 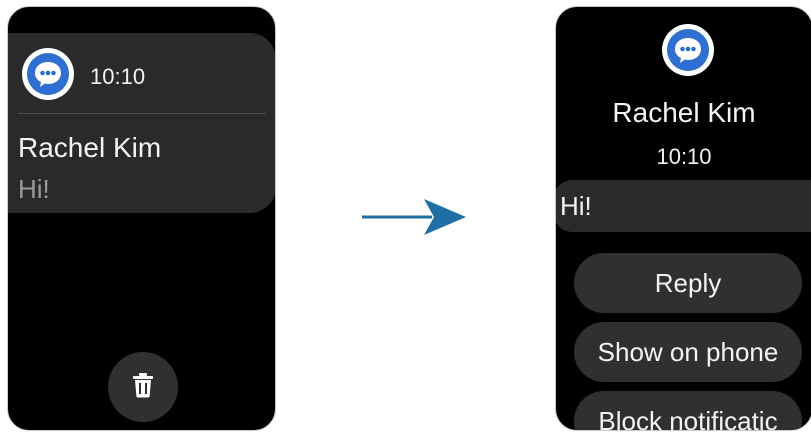 I want to click on block-notifications-button: Block notificatic, so click(x=688, y=410).